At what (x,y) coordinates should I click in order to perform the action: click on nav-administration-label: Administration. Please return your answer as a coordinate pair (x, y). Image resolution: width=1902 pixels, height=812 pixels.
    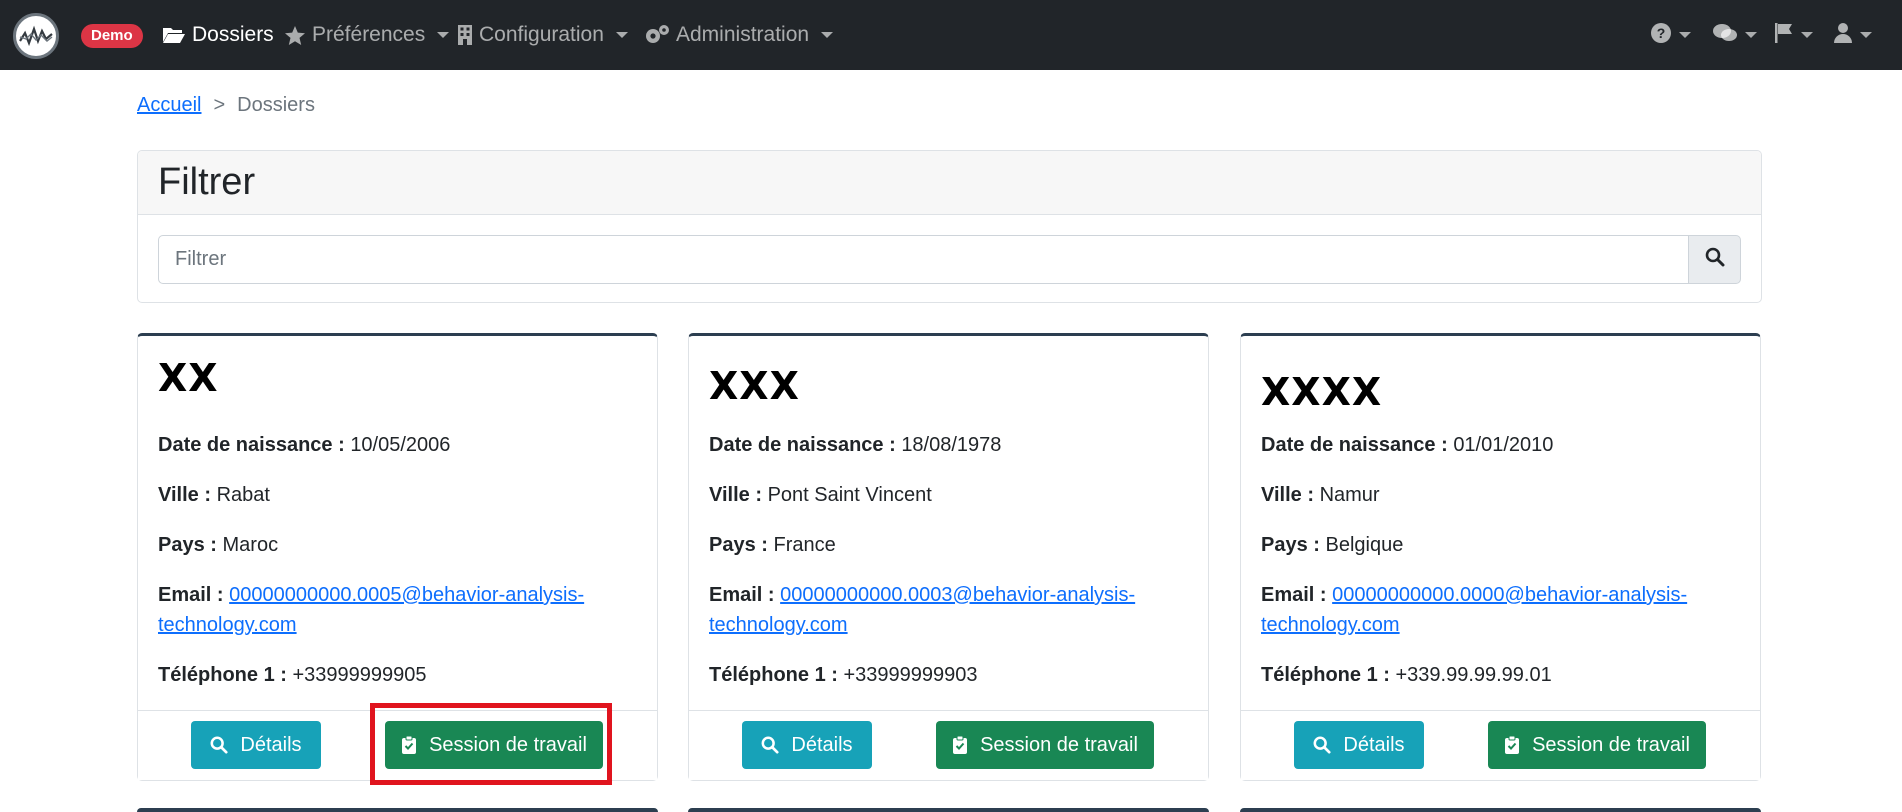
    Looking at the image, I should click on (743, 34).